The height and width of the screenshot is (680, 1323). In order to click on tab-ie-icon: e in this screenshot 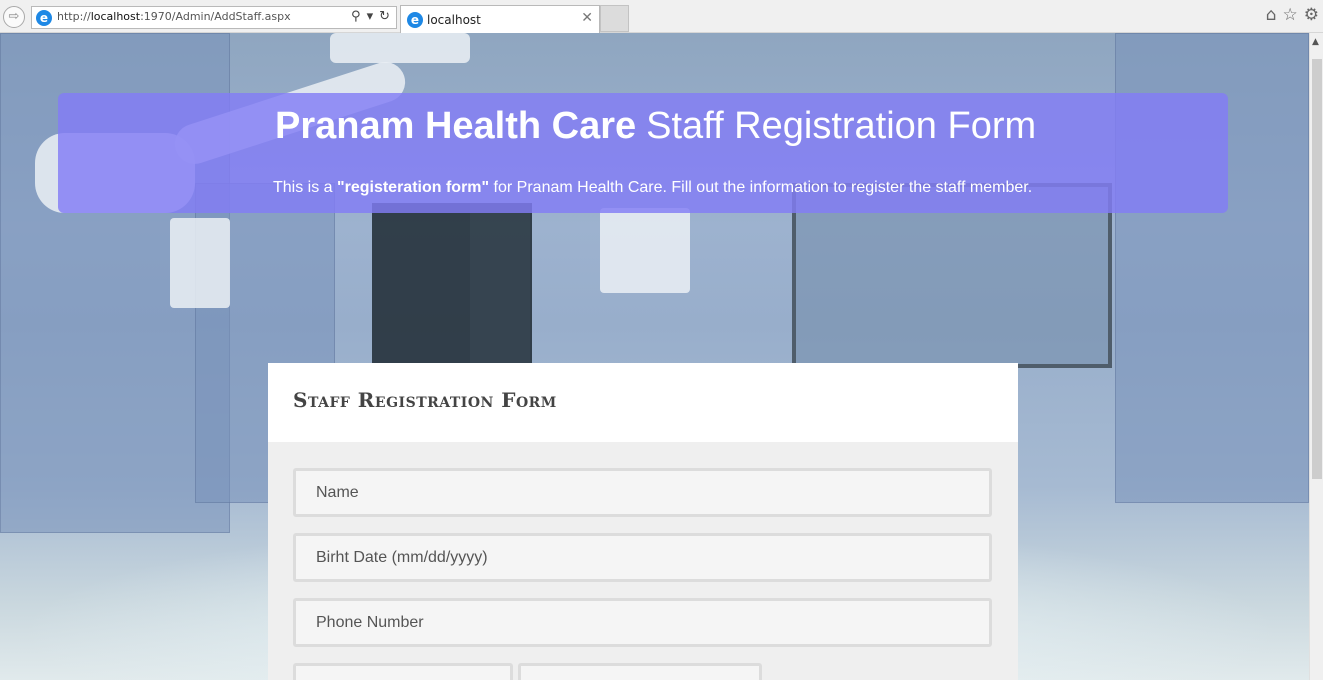, I will do `click(415, 20)`.